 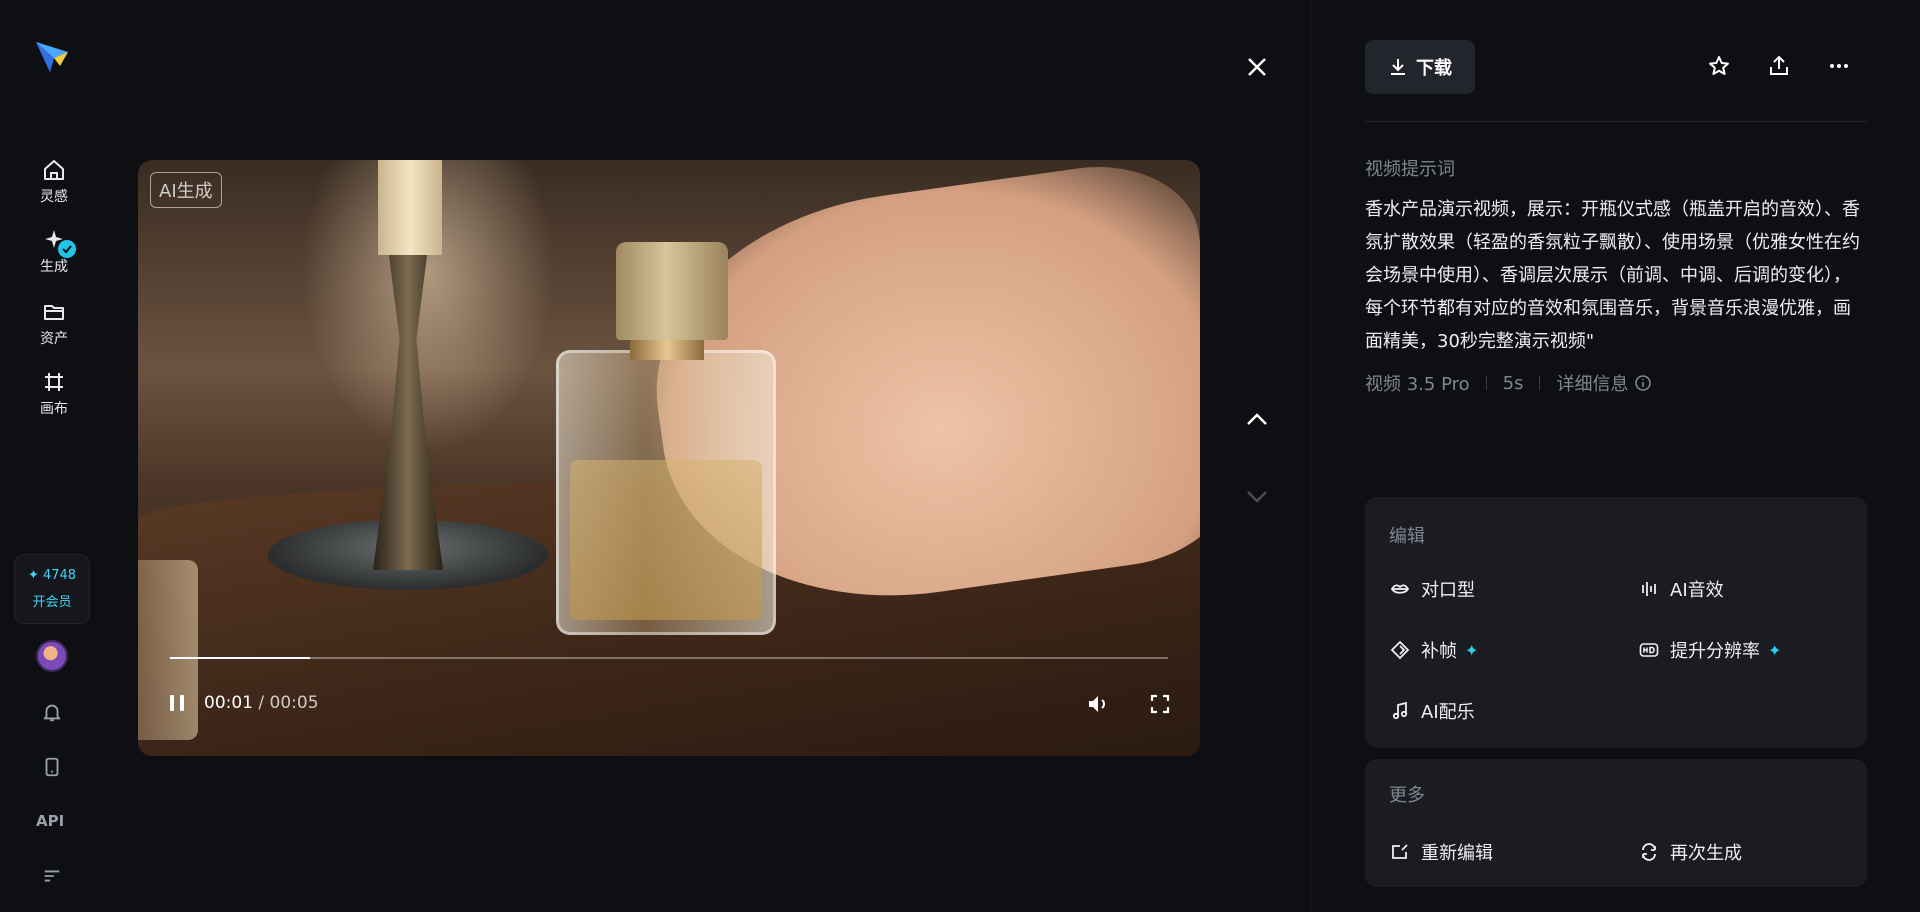 What do you see at coordinates (1400, 852) in the screenshot?
I see `re-edit-icon` at bounding box center [1400, 852].